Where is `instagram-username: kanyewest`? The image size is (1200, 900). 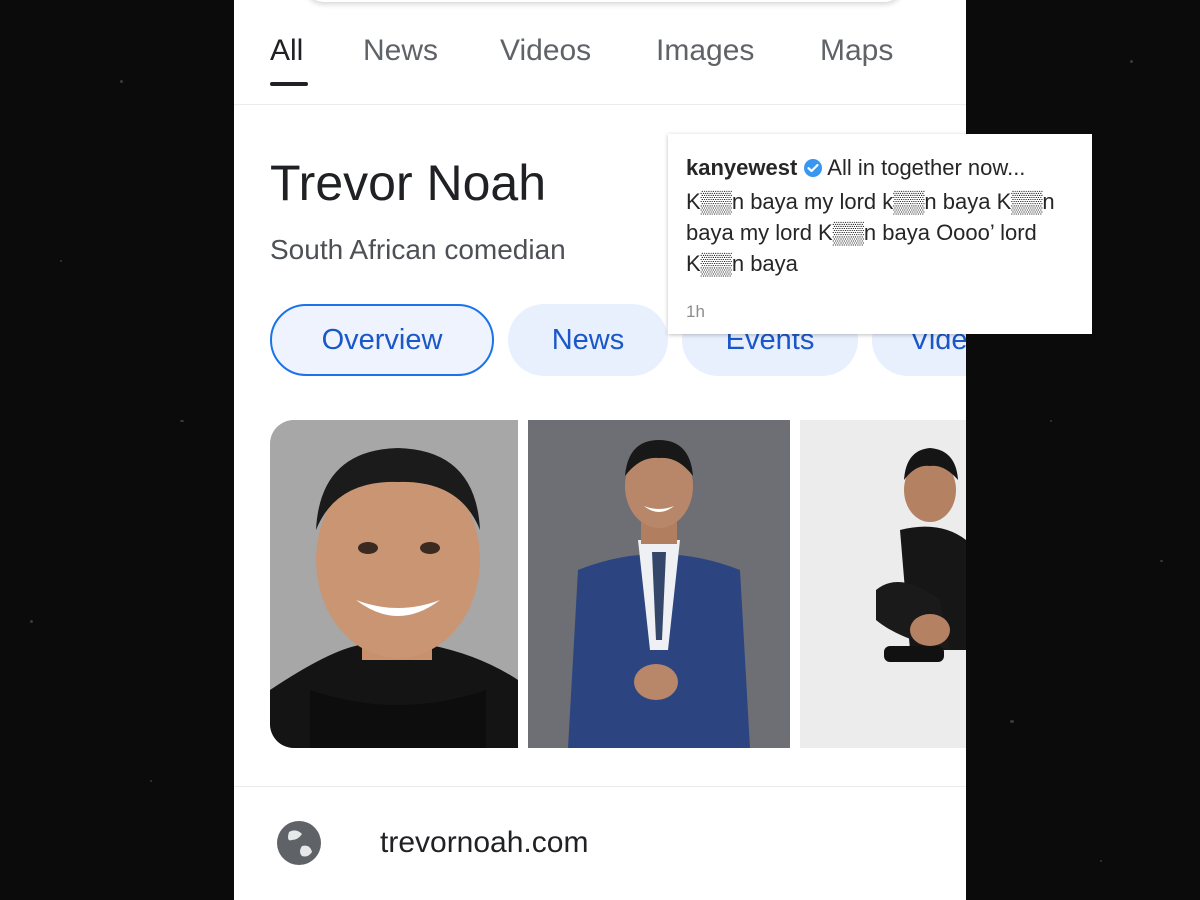 instagram-username: kanyewest is located at coordinates (741, 167).